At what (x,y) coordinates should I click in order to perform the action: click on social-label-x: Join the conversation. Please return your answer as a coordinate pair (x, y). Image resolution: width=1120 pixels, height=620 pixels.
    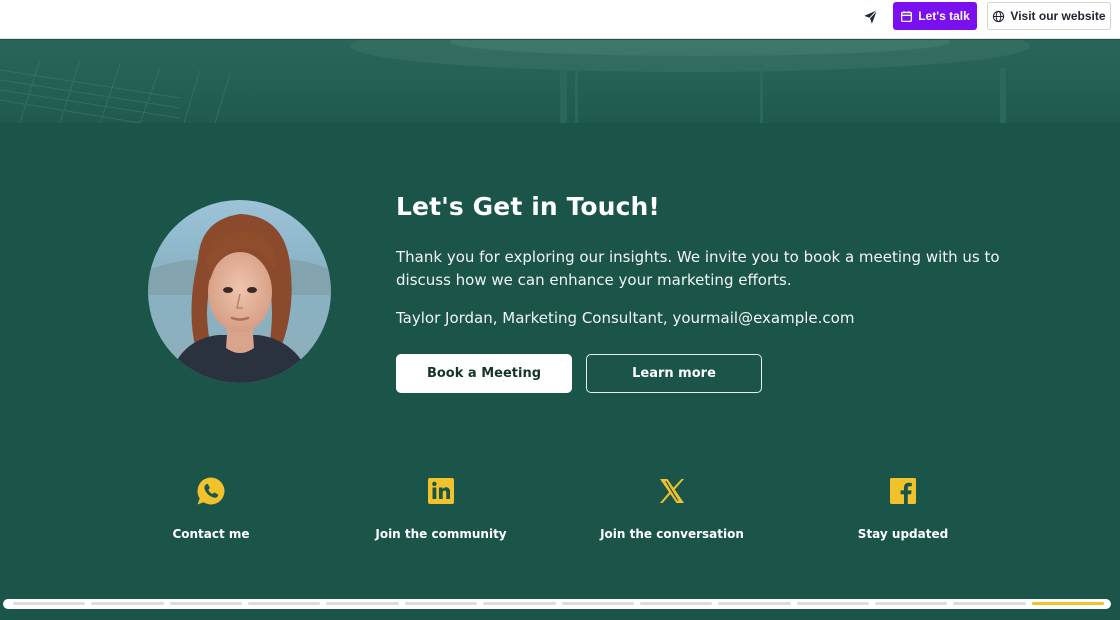
    Looking at the image, I should click on (672, 534).